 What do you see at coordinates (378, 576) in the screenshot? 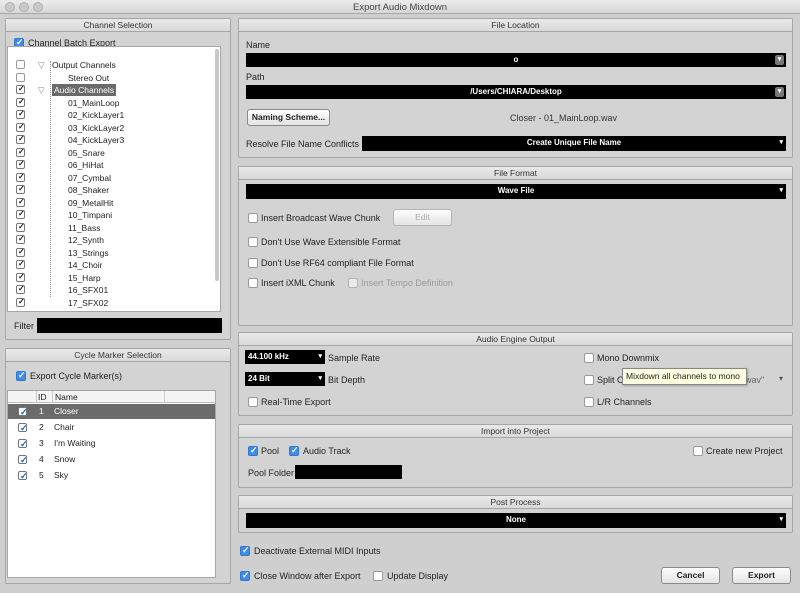
I see `update-display-checkbox` at bounding box center [378, 576].